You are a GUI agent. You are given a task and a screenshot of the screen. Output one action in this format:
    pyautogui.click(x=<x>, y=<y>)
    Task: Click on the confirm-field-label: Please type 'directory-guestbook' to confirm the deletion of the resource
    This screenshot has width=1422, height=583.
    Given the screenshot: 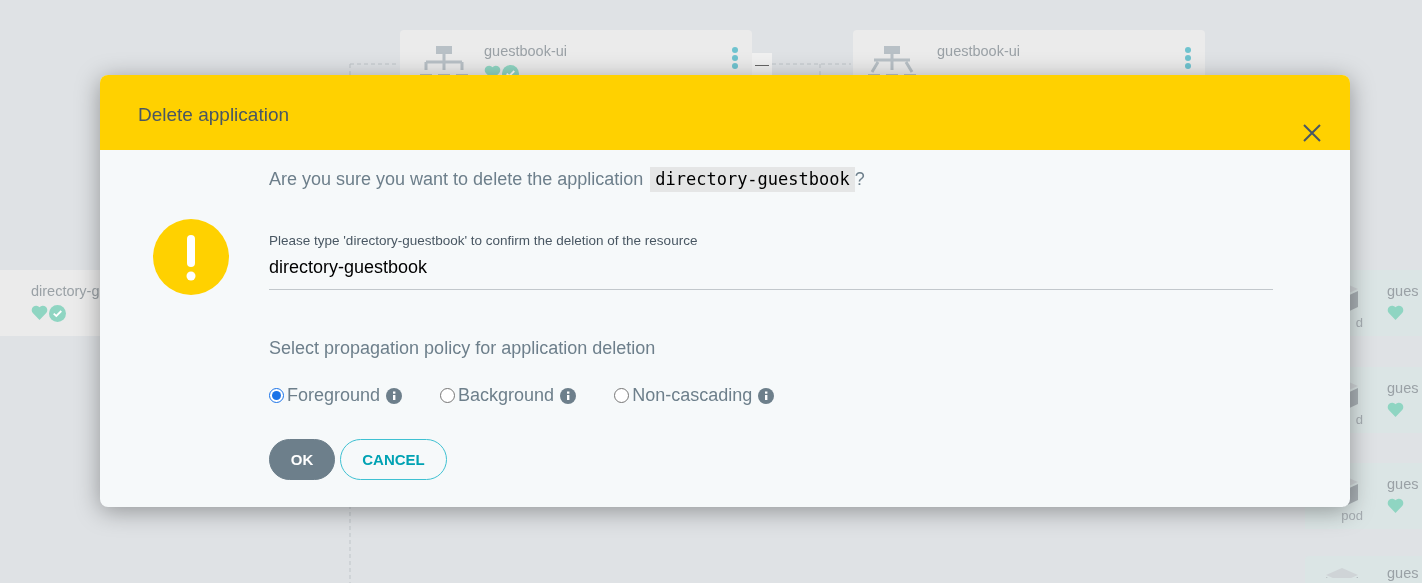 What is the action you would take?
    pyautogui.click(x=484, y=241)
    